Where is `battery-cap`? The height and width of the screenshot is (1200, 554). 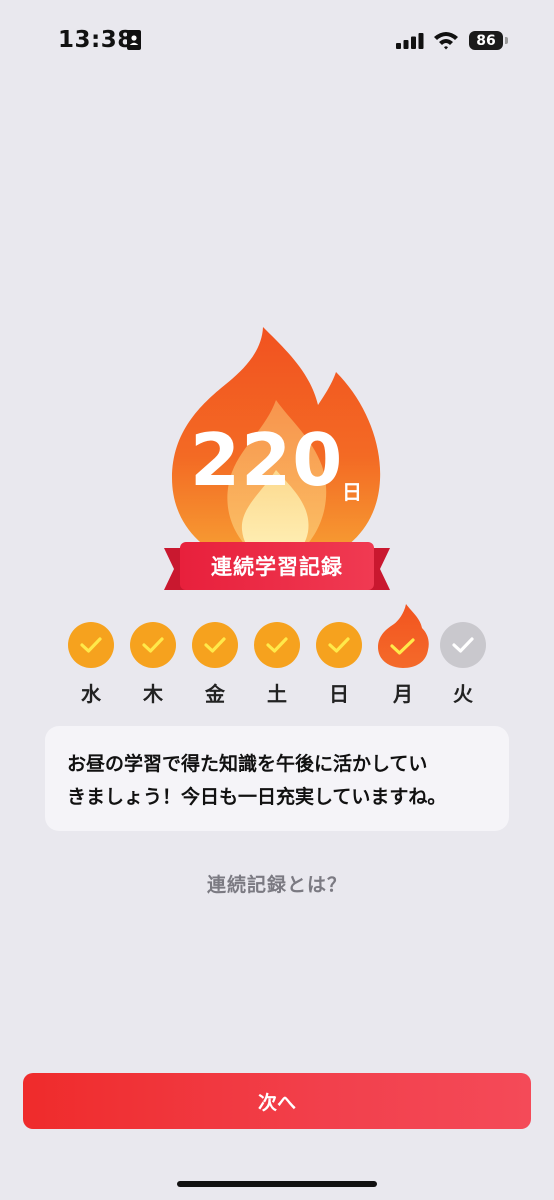 battery-cap is located at coordinates (506, 40).